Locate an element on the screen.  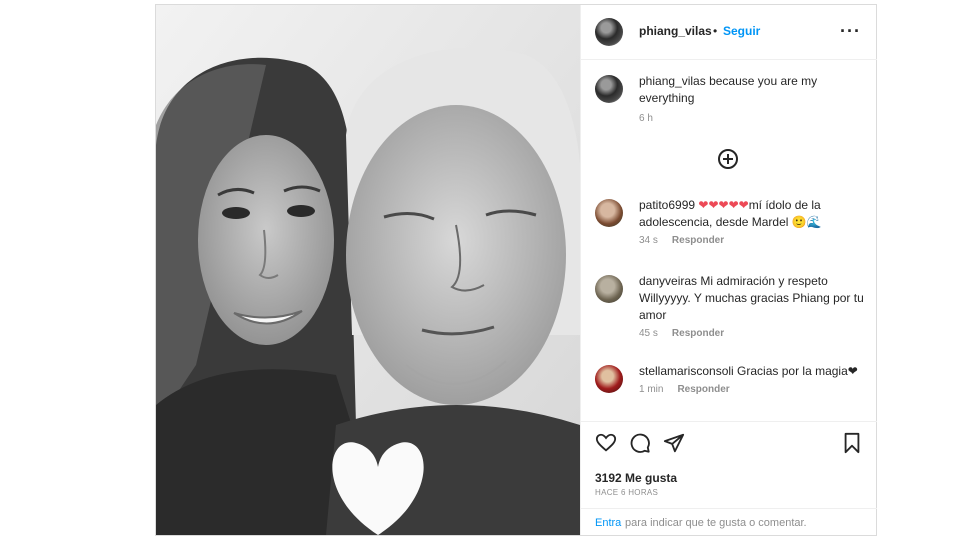
likes-count: 3192 Me gusta is located at coordinates (636, 478).